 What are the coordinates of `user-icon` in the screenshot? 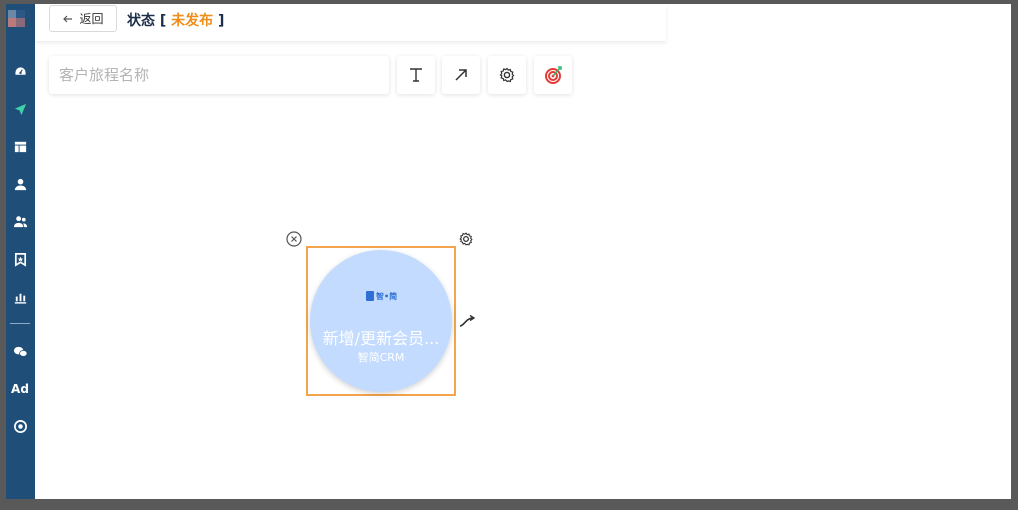 It's located at (20, 184).